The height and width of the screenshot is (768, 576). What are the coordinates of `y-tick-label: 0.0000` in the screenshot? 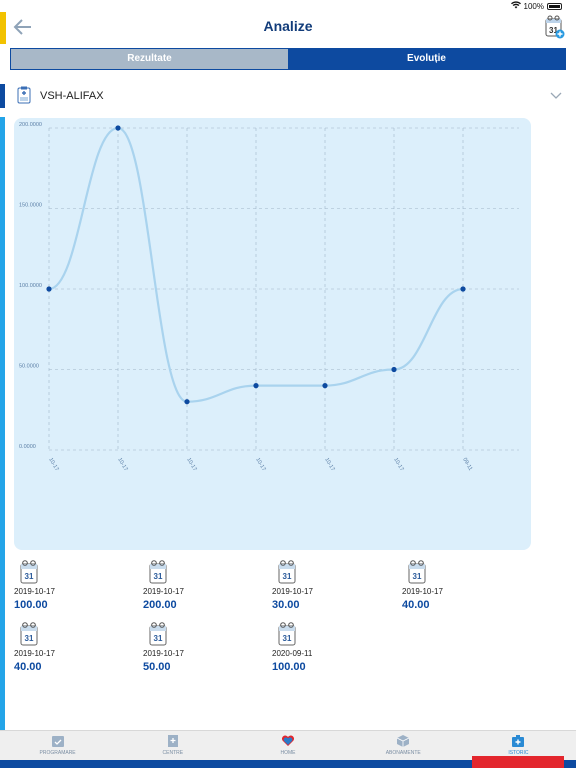 It's located at (27, 447).